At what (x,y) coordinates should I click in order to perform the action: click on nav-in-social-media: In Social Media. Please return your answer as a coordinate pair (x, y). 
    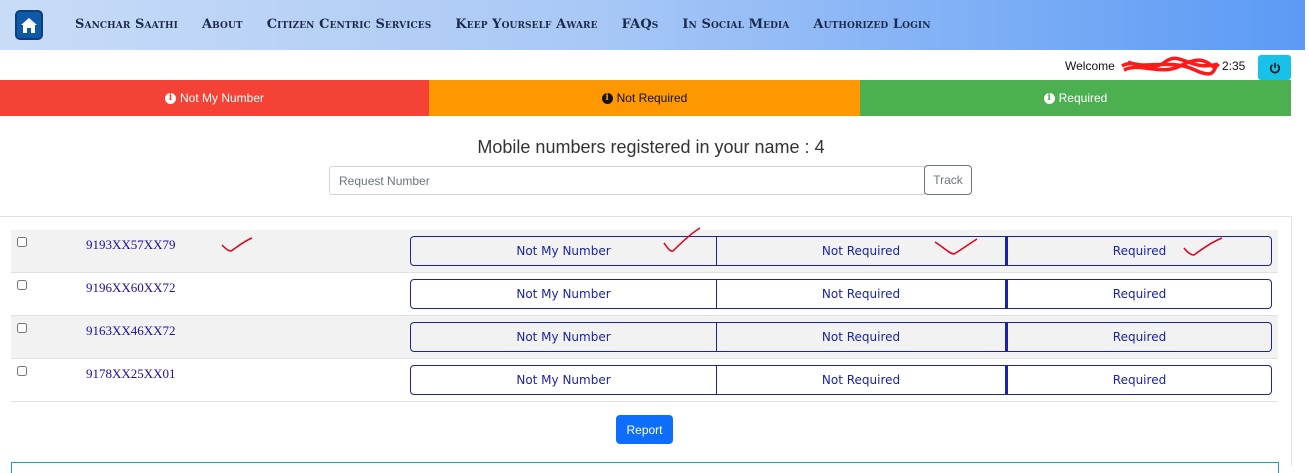
    Looking at the image, I should click on (735, 24).